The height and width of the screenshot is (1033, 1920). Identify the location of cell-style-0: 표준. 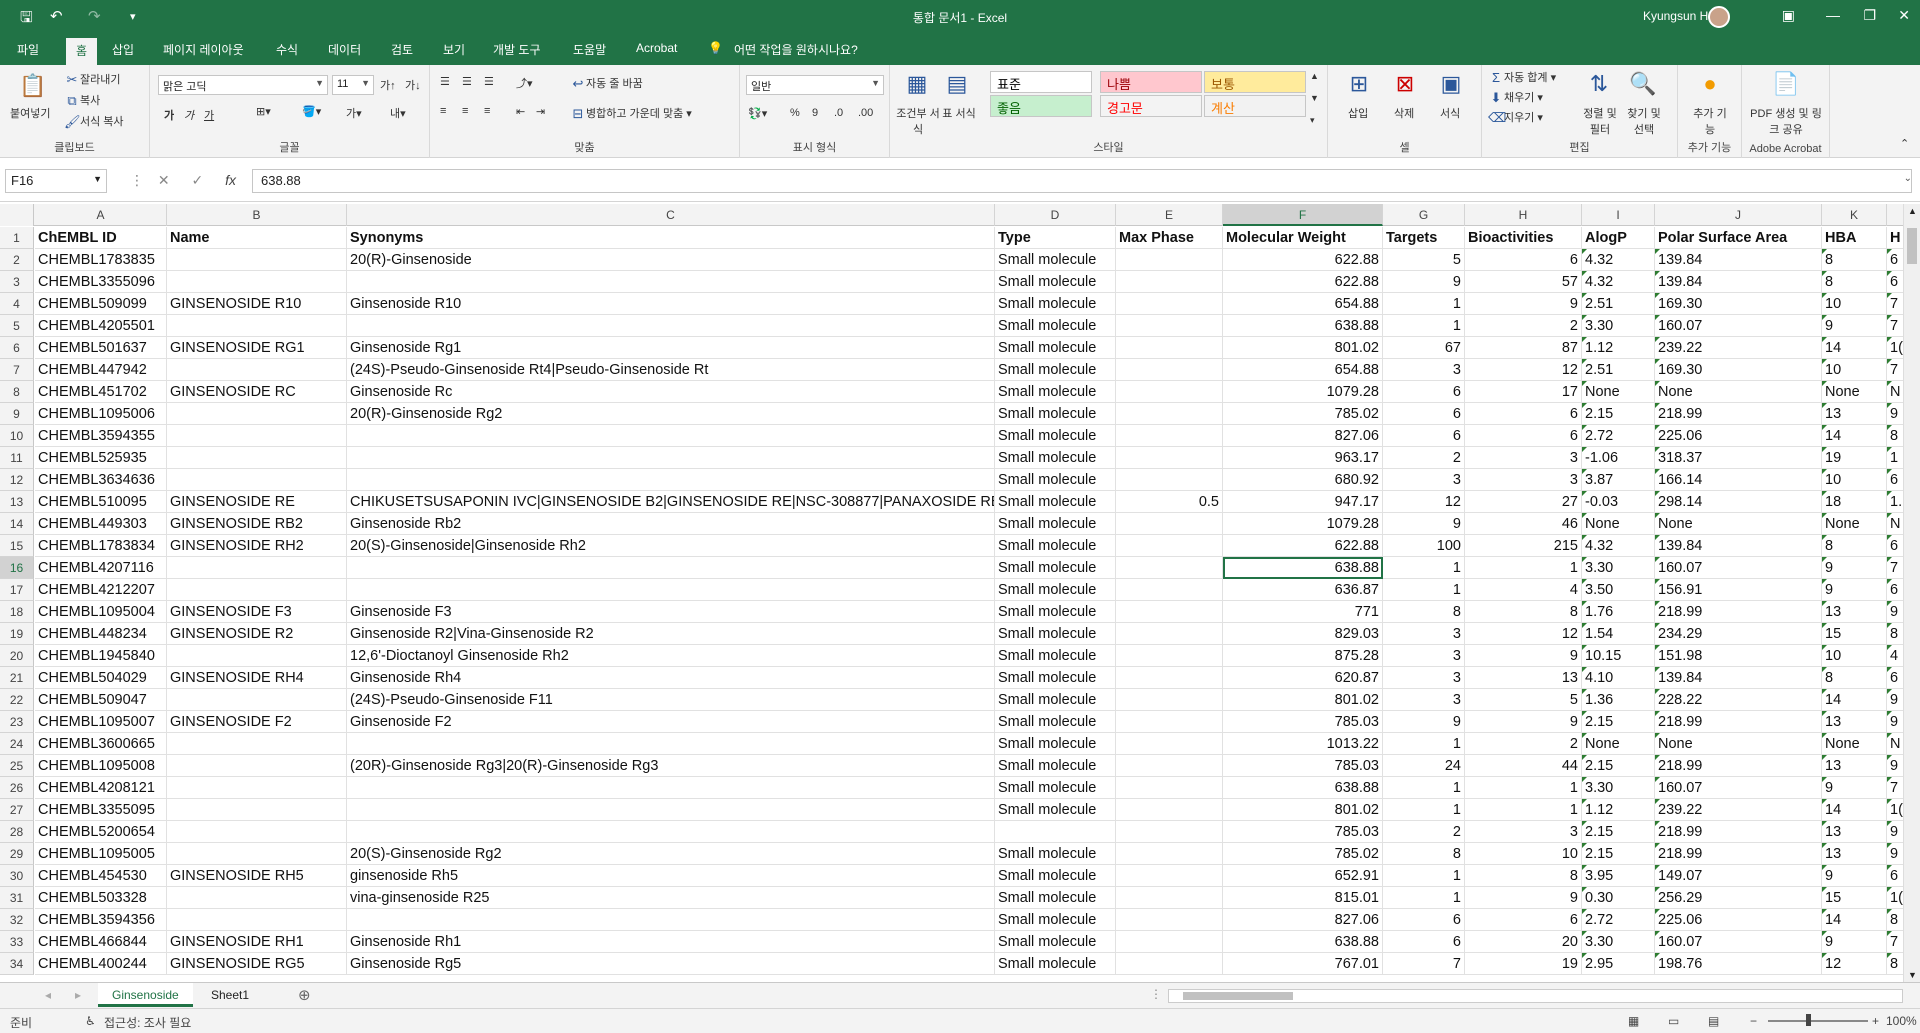
(1041, 82).